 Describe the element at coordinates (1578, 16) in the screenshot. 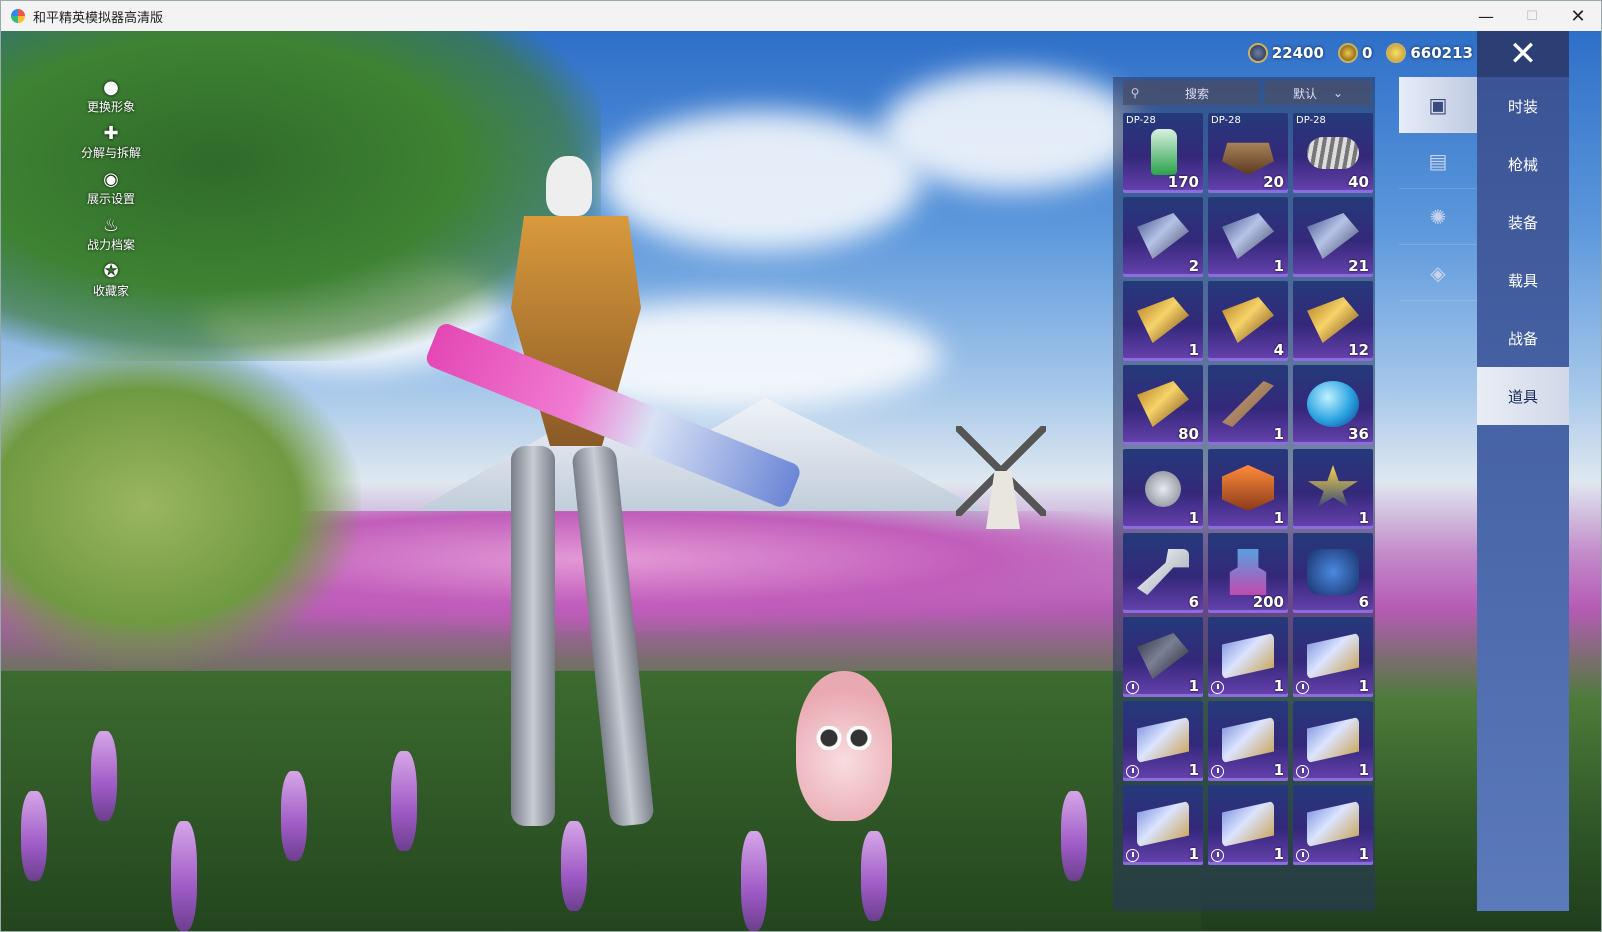

I see `window-close-button: ✕` at that location.